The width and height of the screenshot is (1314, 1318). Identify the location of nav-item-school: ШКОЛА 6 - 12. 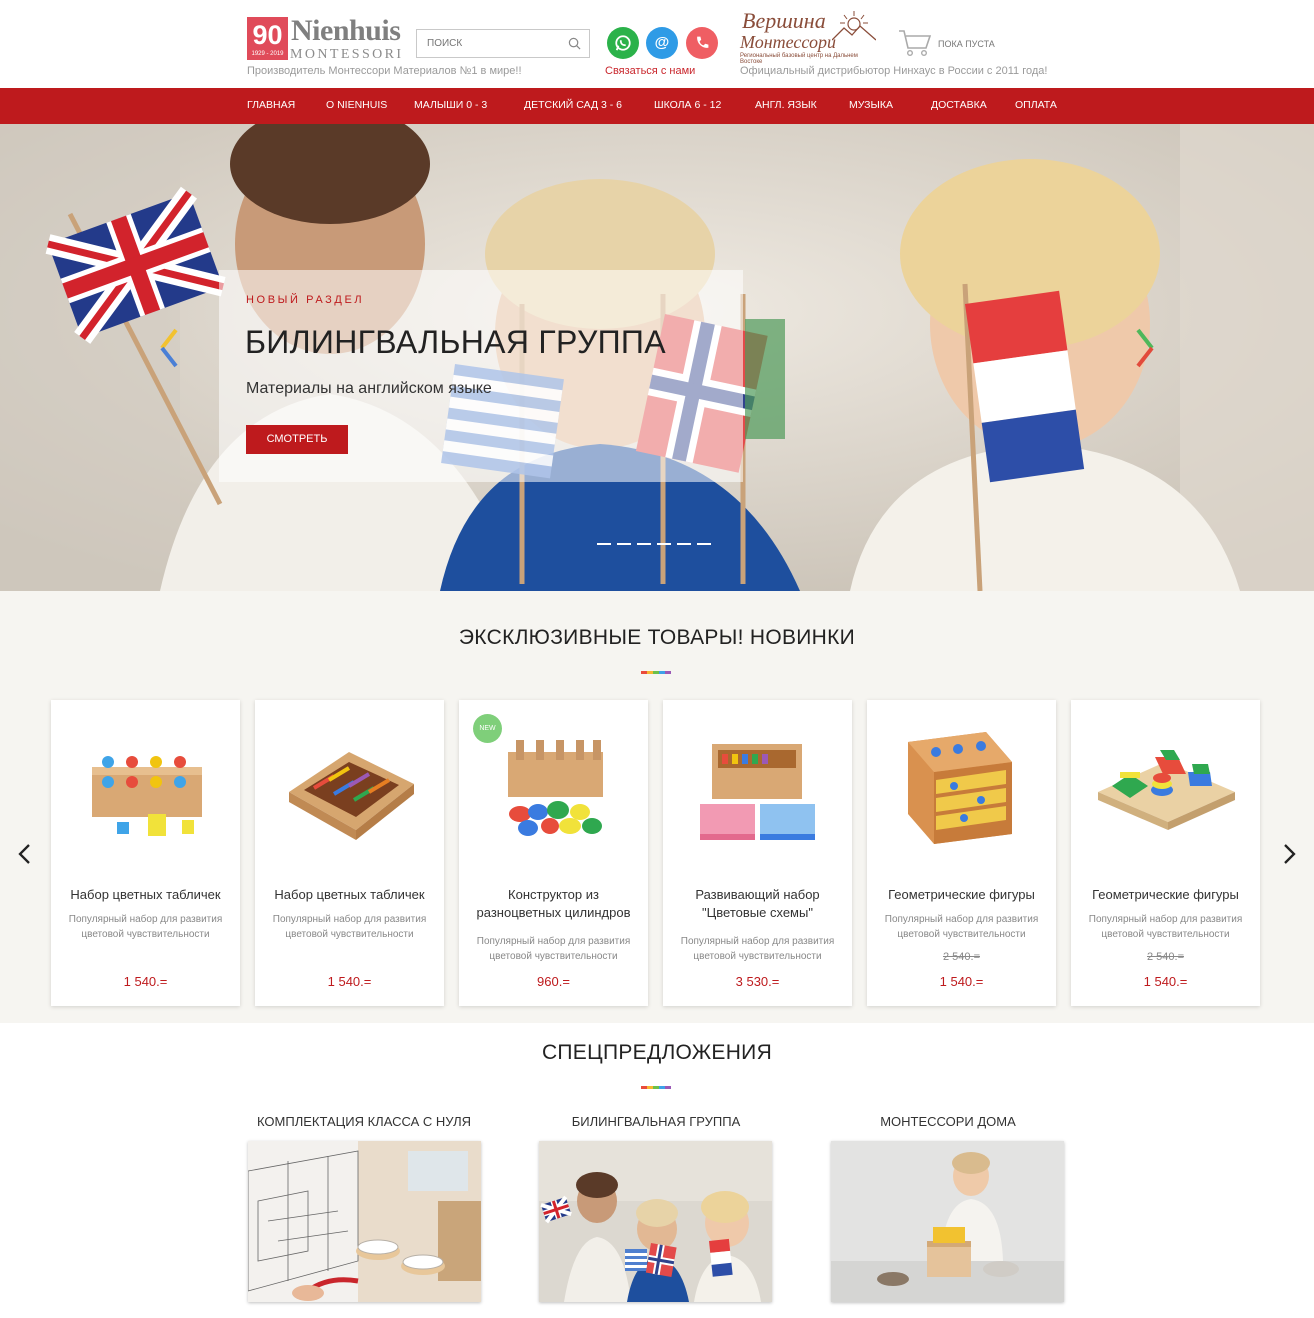
(687, 106).